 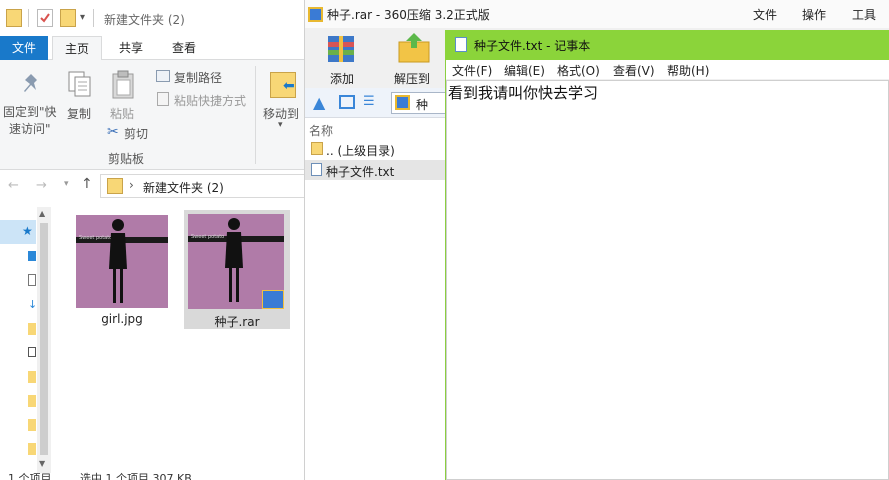 I want to click on list-item: .. (上级目录), so click(x=375, y=149).